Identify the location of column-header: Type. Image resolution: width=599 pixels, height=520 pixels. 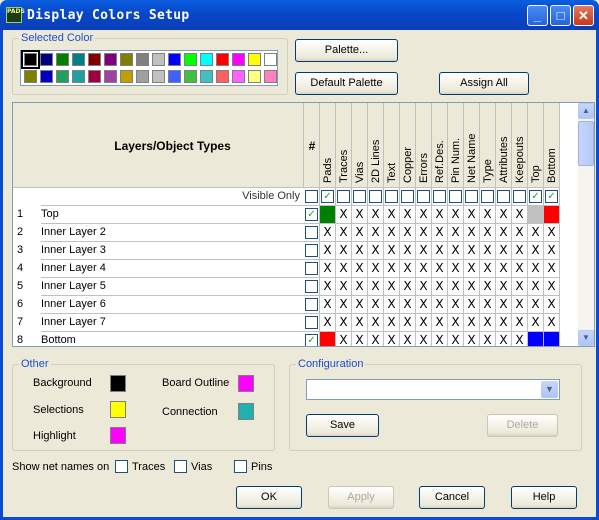
(488, 145).